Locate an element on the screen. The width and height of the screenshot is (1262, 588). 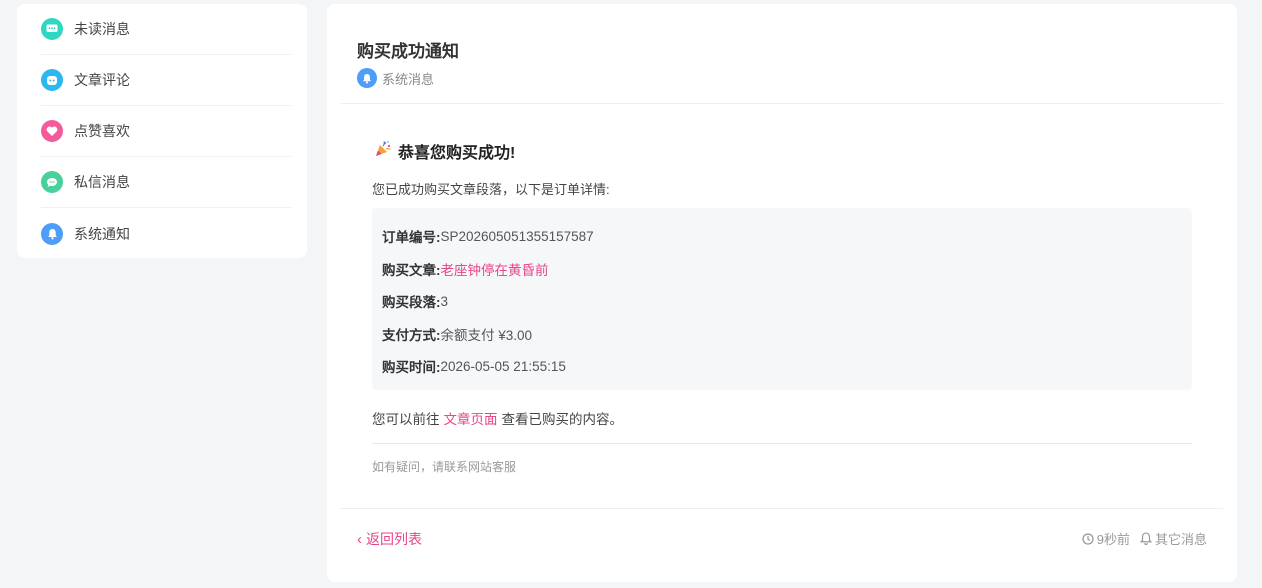
party-popper-icon is located at coordinates (383, 151).